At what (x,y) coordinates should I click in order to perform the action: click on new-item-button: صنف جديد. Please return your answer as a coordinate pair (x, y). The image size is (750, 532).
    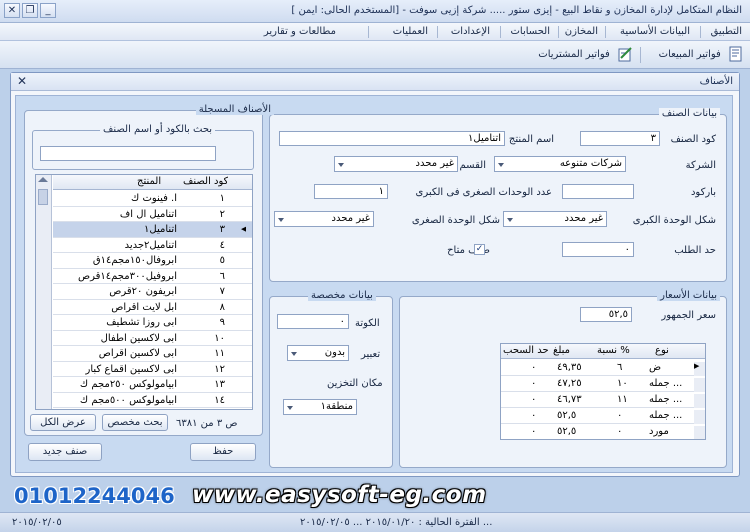
    Looking at the image, I should click on (65, 452).